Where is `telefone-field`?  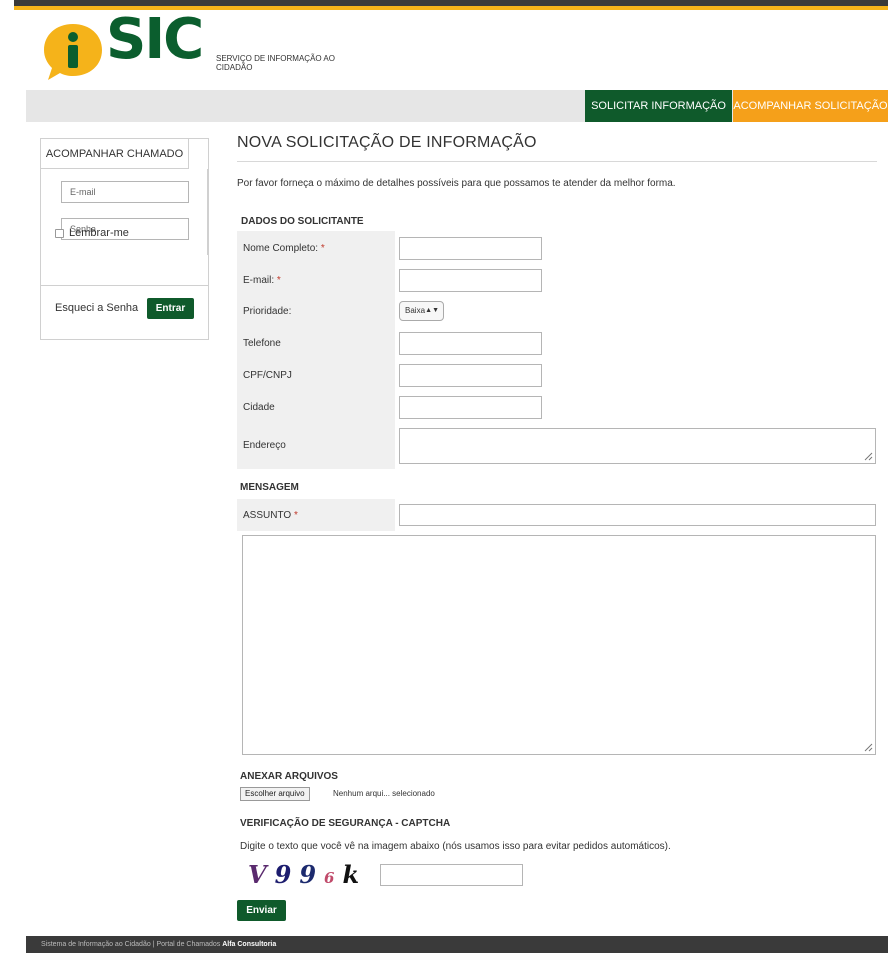
telefone-field is located at coordinates (470, 343).